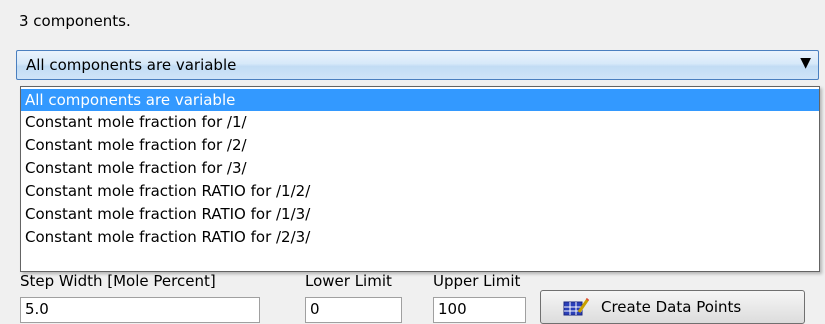 This screenshot has width=825, height=324. What do you see at coordinates (420, 191) in the screenshot?
I see `option-ratio-1-2: Constant mole fraction RATIO for /1/2/` at bounding box center [420, 191].